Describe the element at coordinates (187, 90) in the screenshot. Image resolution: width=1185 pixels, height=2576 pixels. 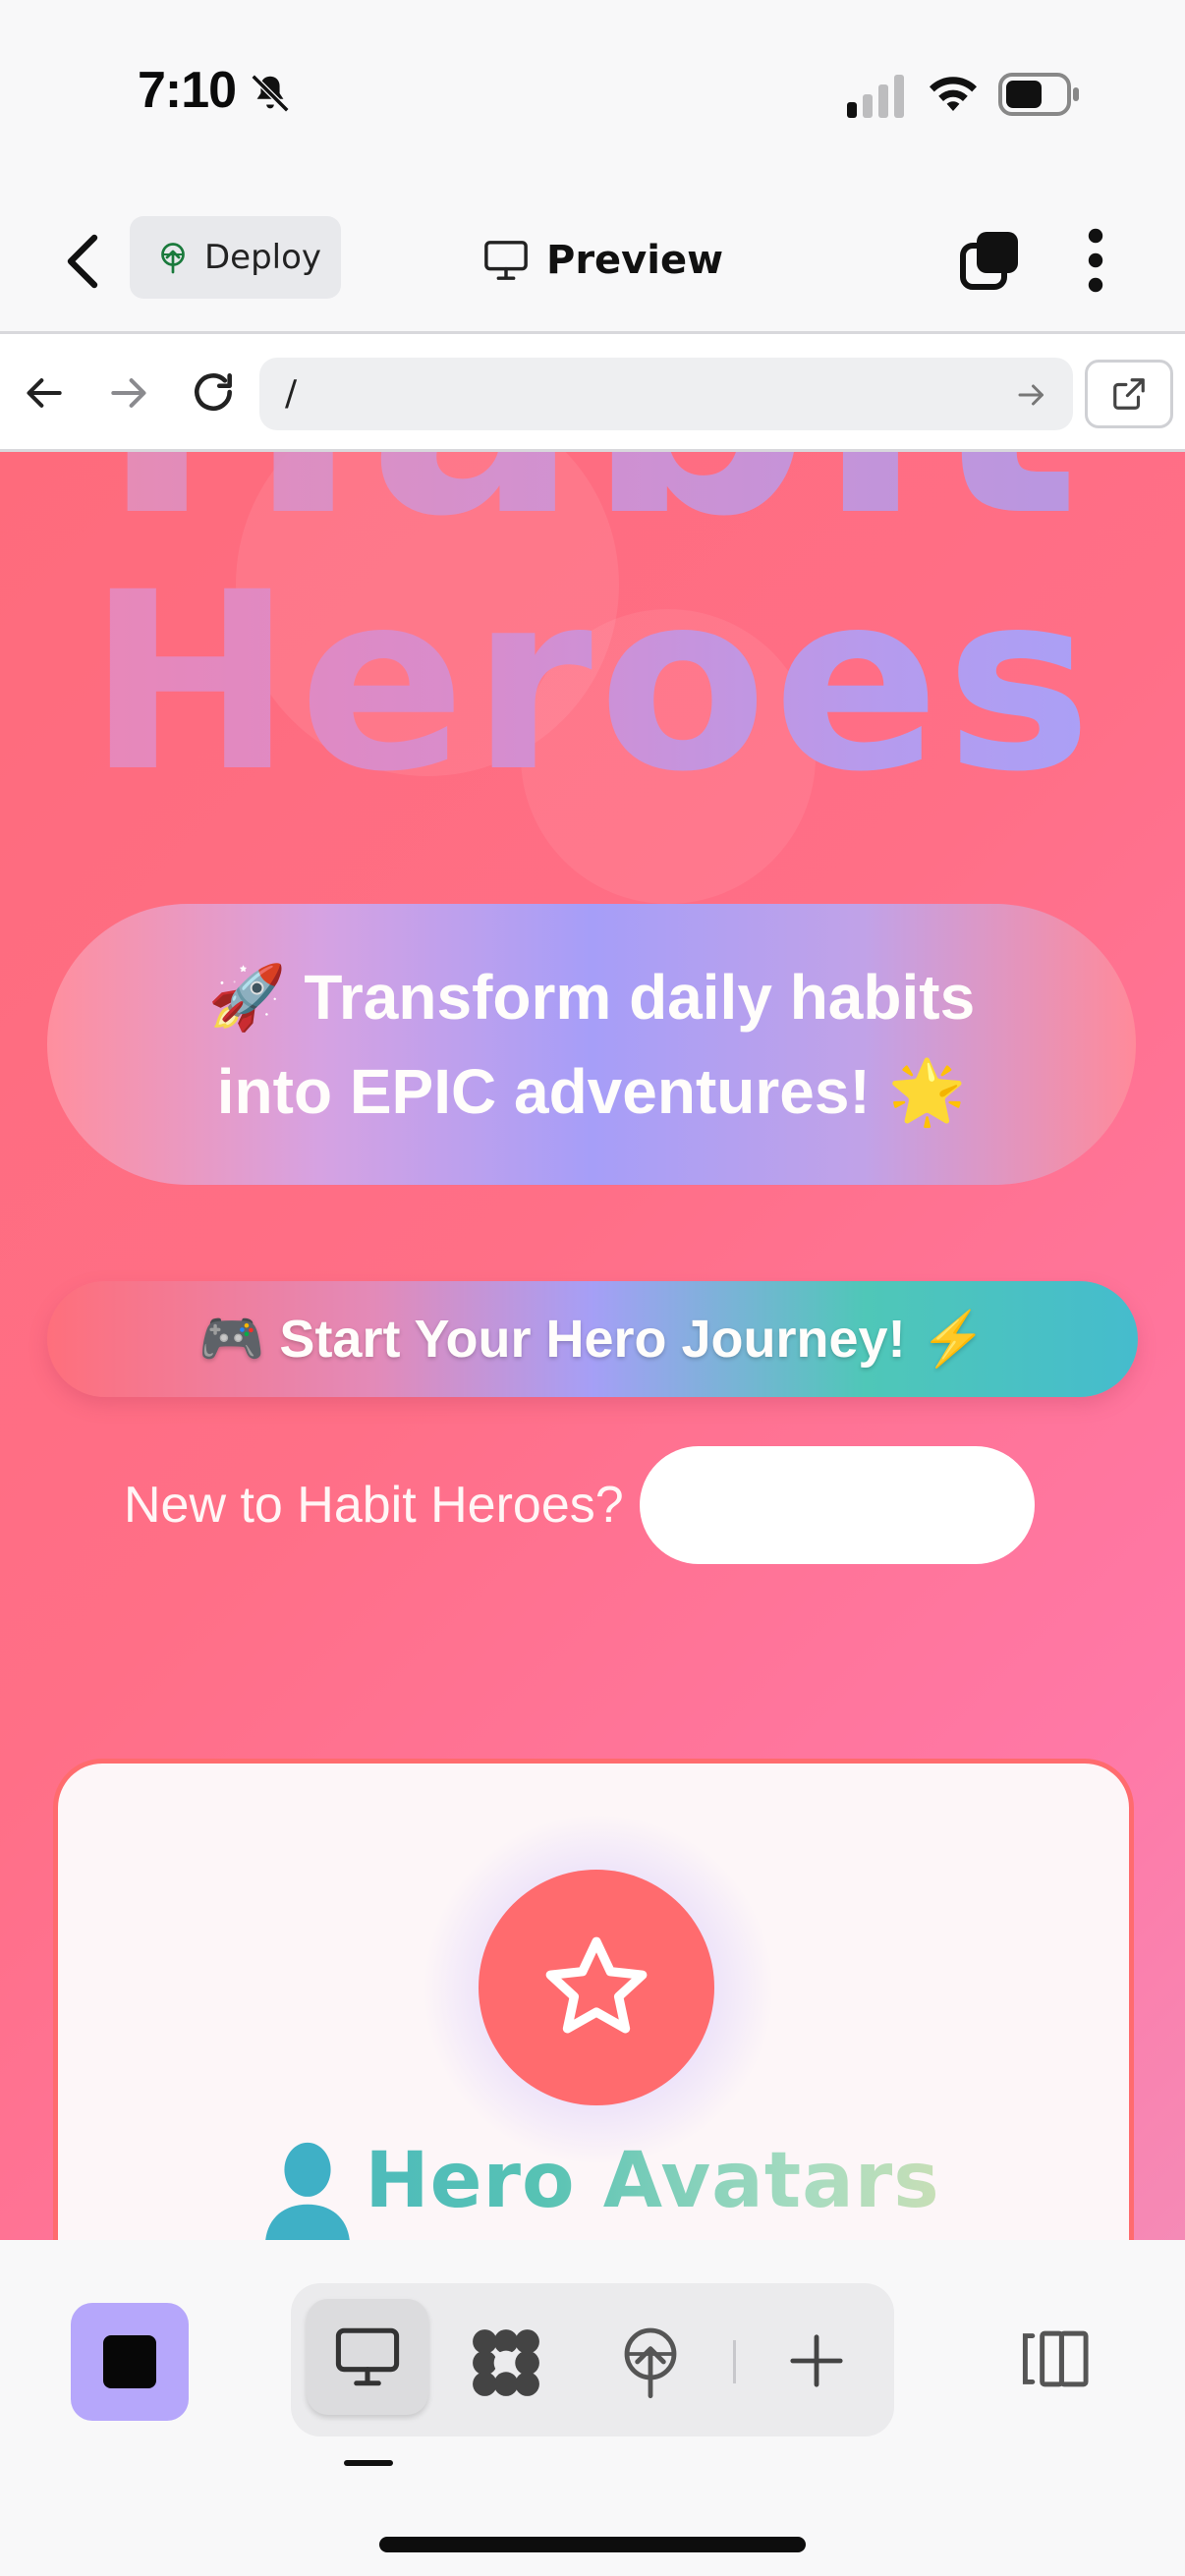
I see `status-time: 7:10` at that location.